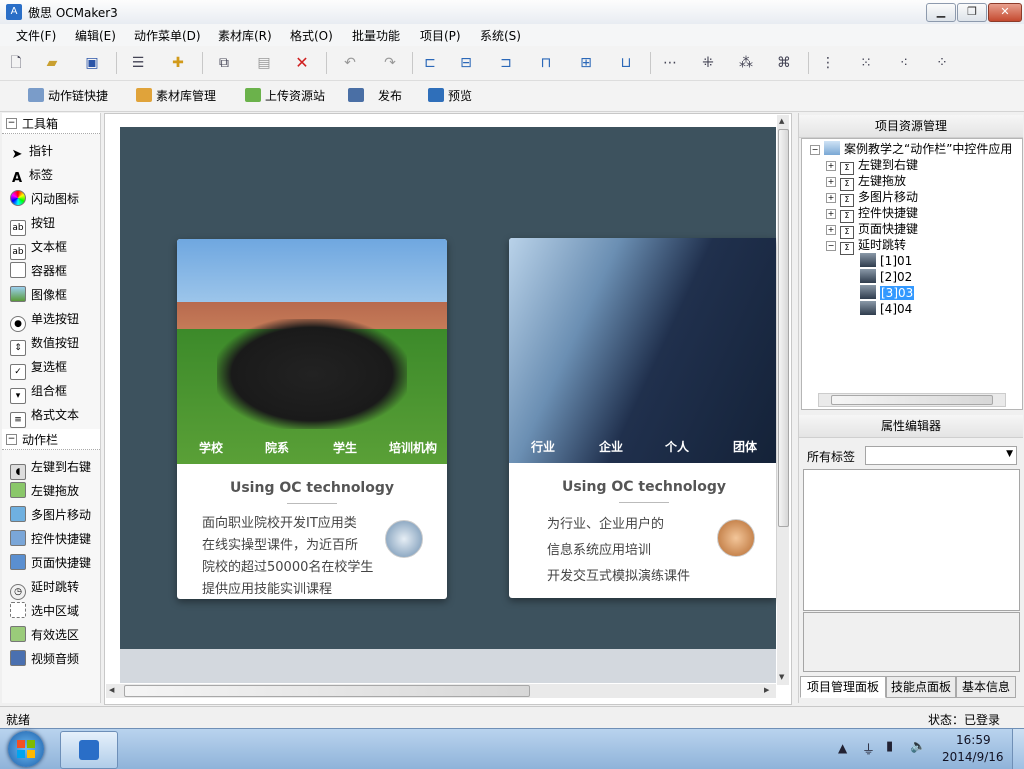 The width and height of the screenshot is (1024, 769). What do you see at coordinates (176, 96) in the screenshot?
I see `asset-manager-button: 素材库管理` at bounding box center [176, 96].